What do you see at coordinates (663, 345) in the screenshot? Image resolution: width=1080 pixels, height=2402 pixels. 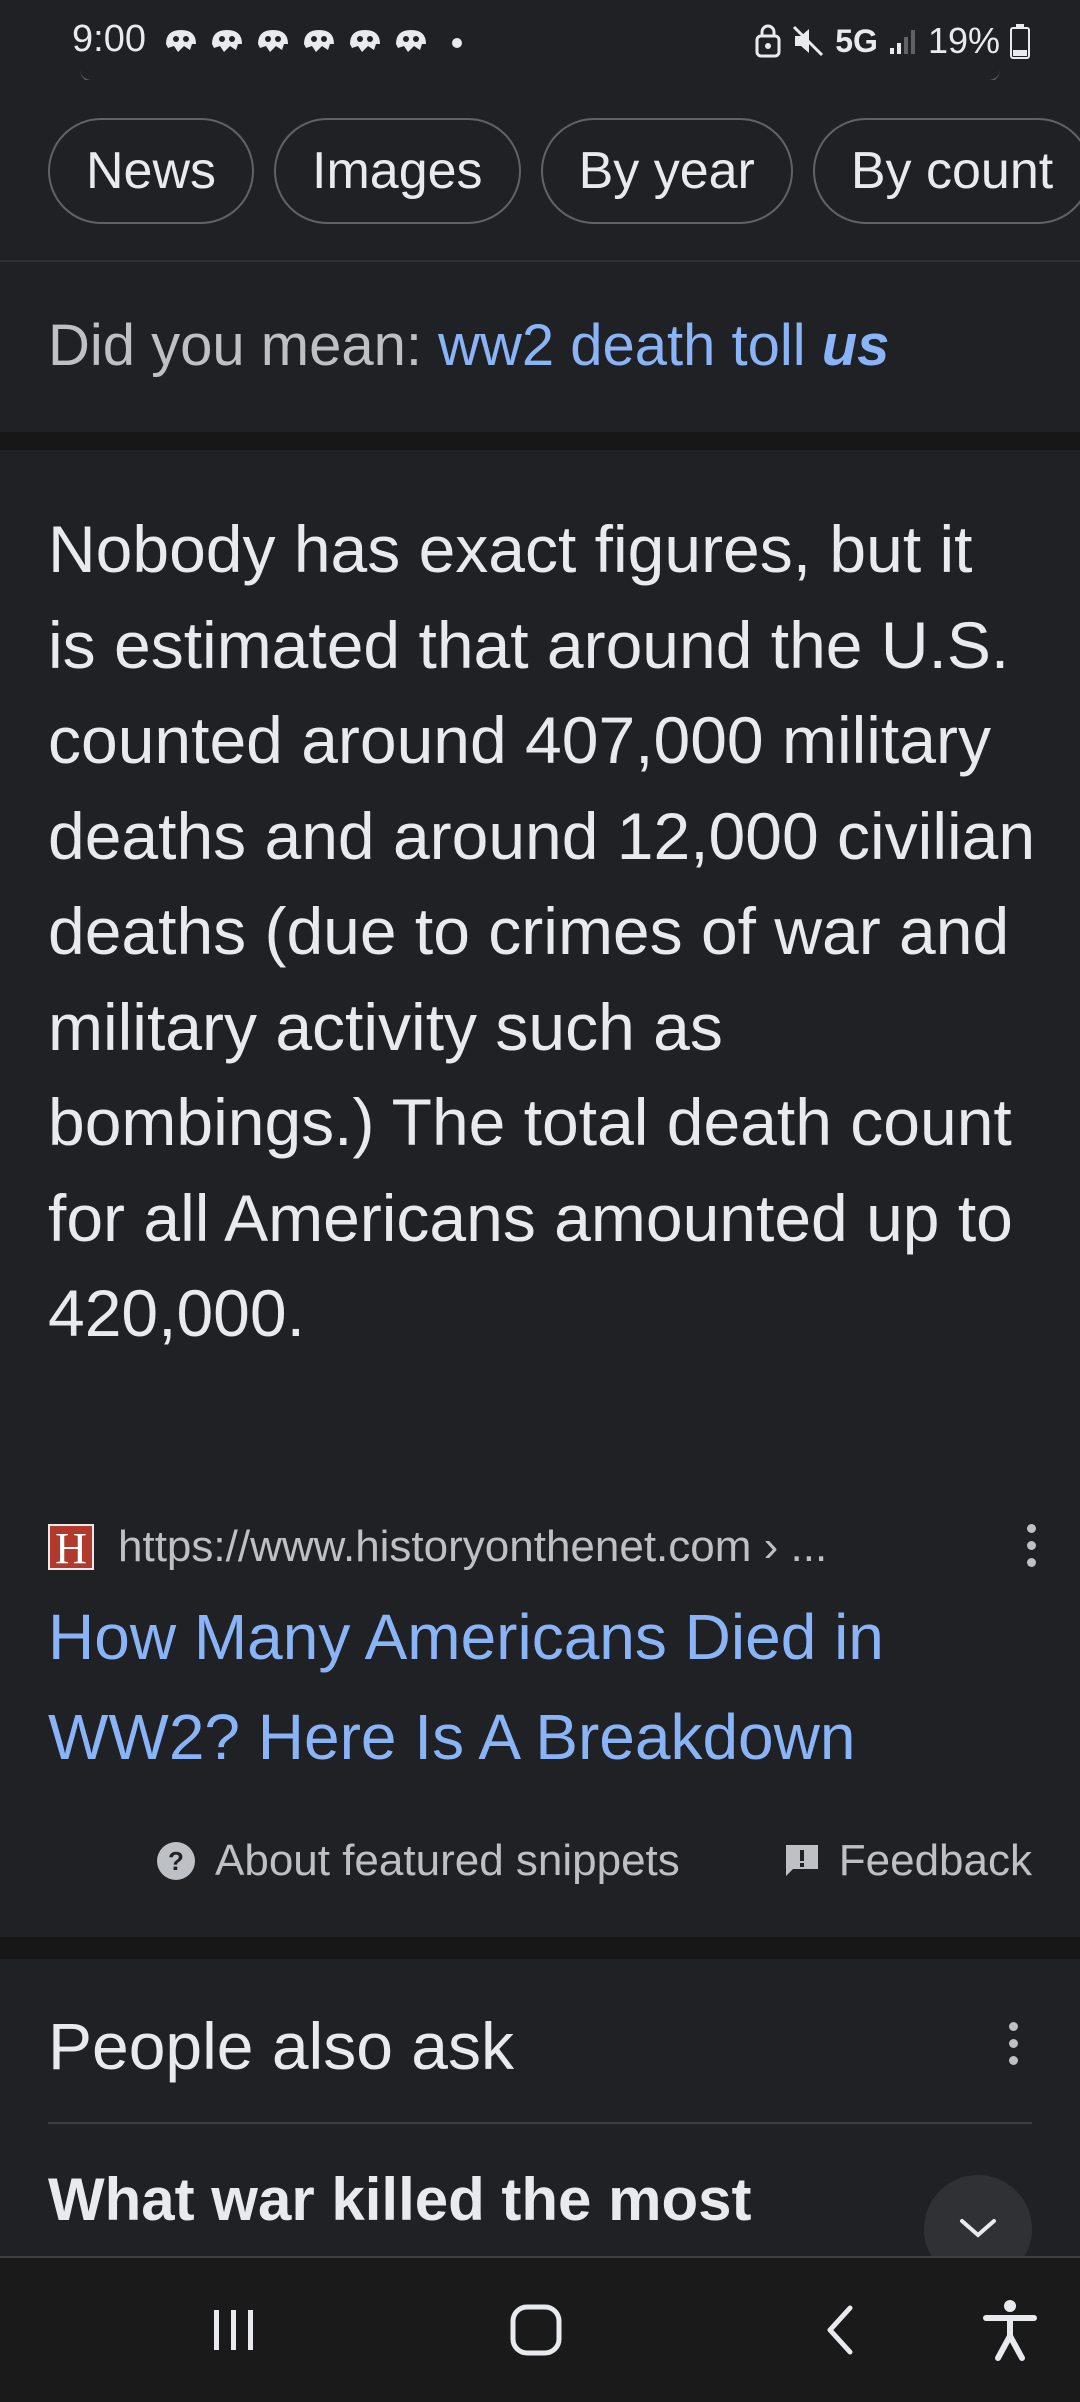 I see `did-you-mean-suggestion: ww2 death toll us` at bounding box center [663, 345].